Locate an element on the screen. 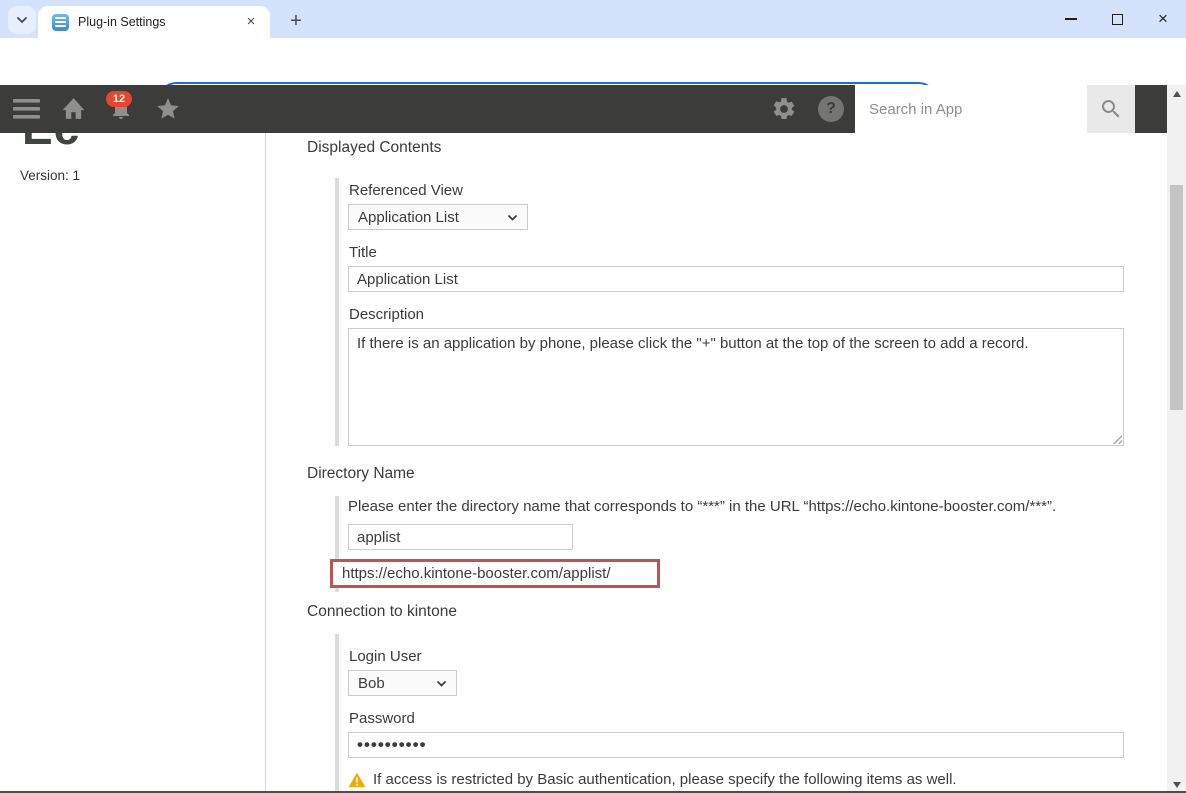 This screenshot has height=793, width=1186. scrollbar-up-arrow is located at coordinates (1176, 93).